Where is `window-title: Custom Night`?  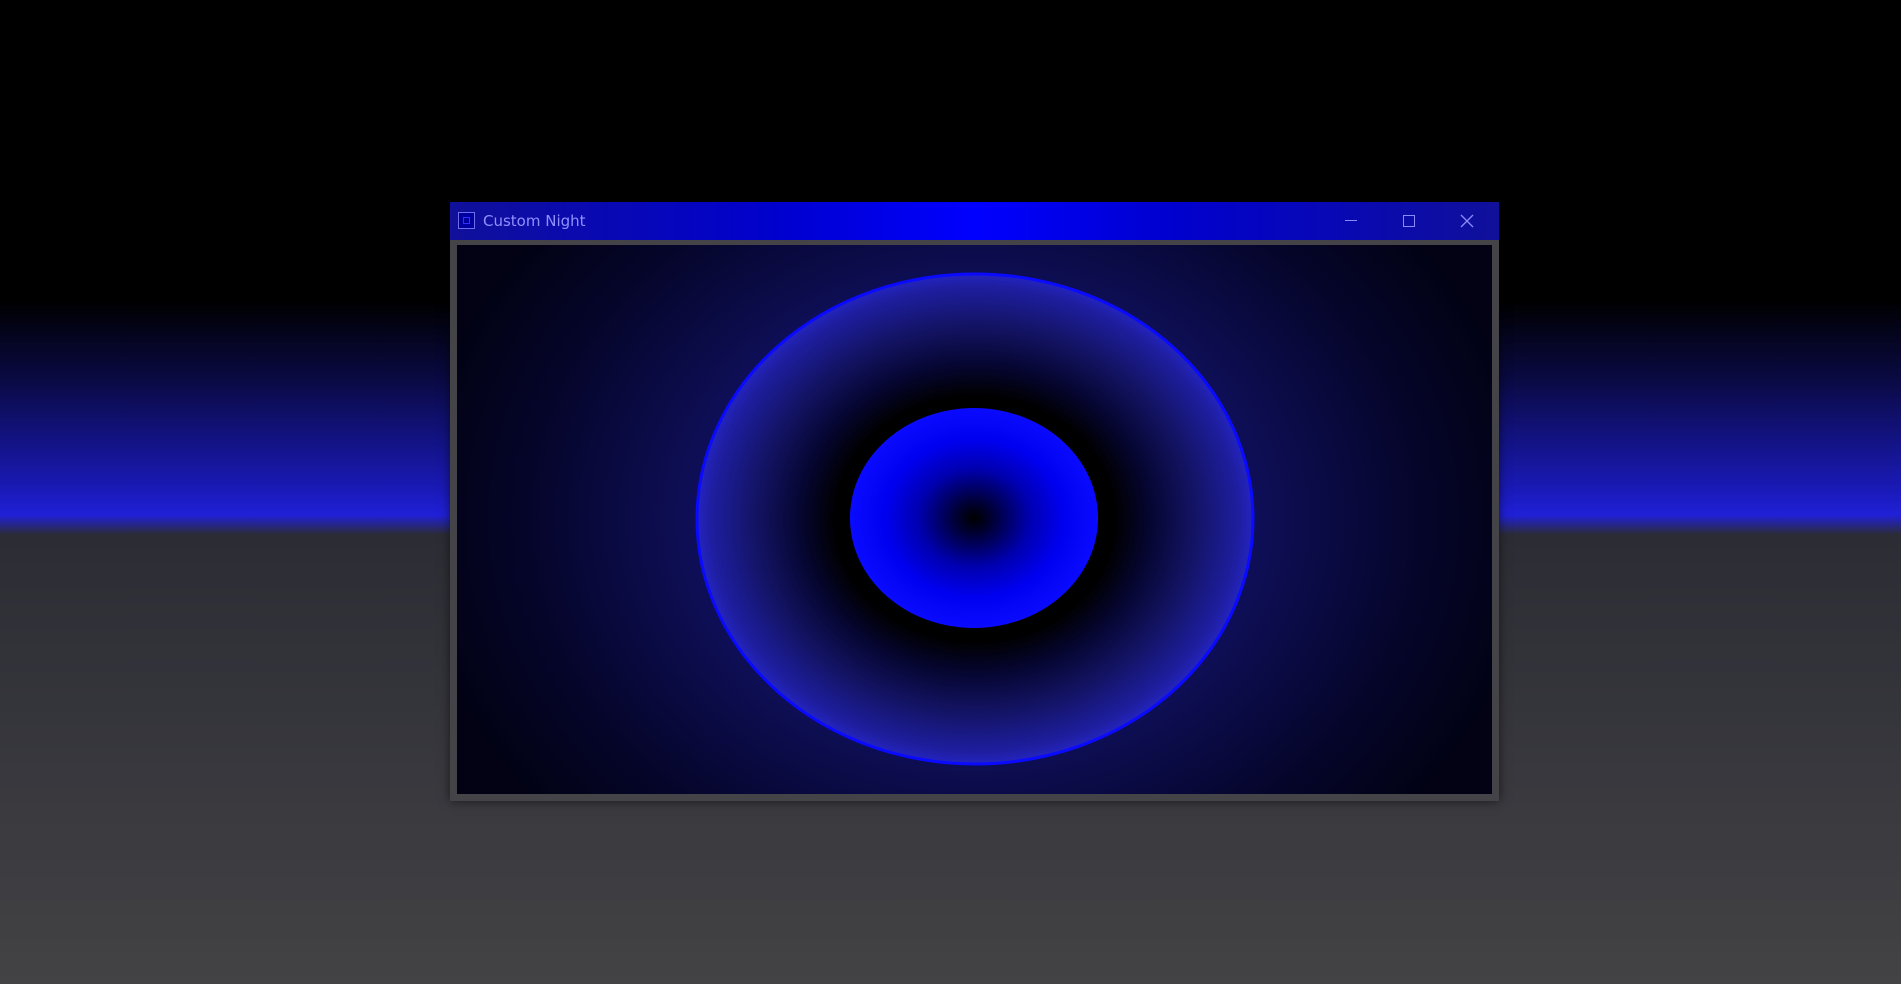
window-title: Custom Night is located at coordinates (534, 221).